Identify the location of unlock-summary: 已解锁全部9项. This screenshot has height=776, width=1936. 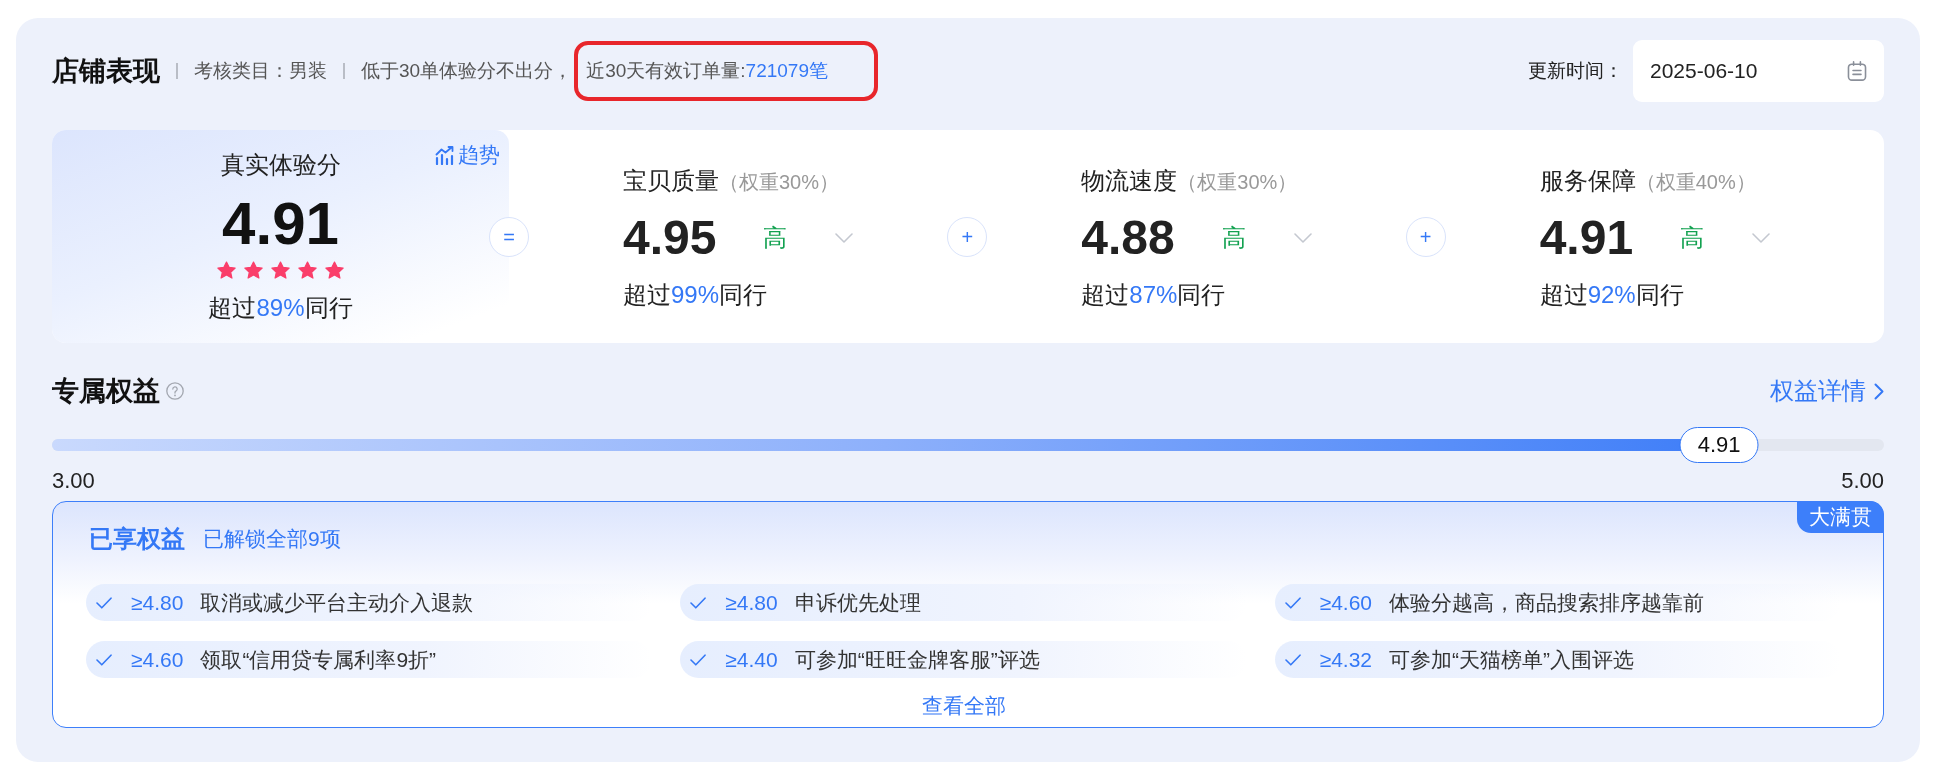
(272, 539).